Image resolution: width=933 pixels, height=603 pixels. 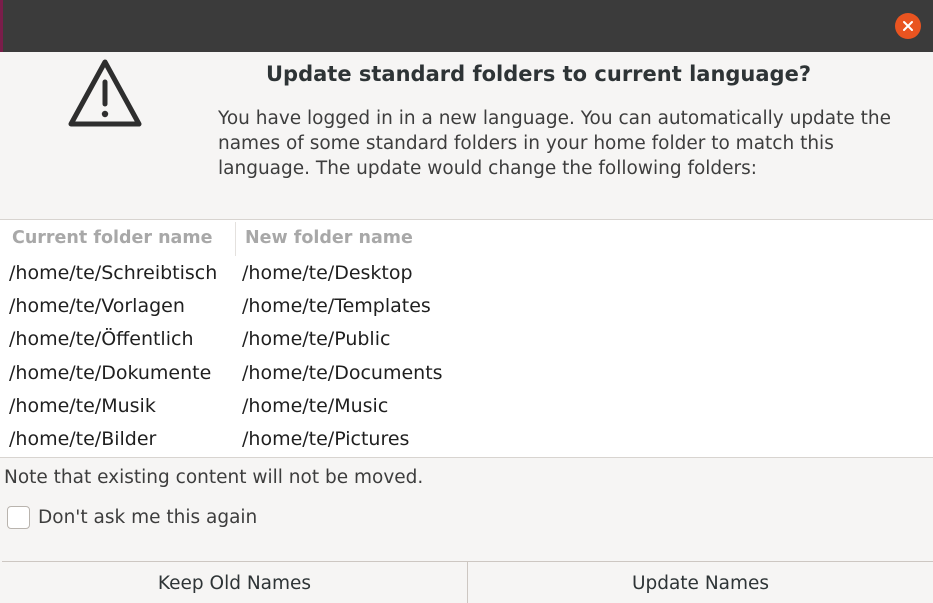 I want to click on current-folder-cell: /home/te/Musik, so click(x=82, y=406).